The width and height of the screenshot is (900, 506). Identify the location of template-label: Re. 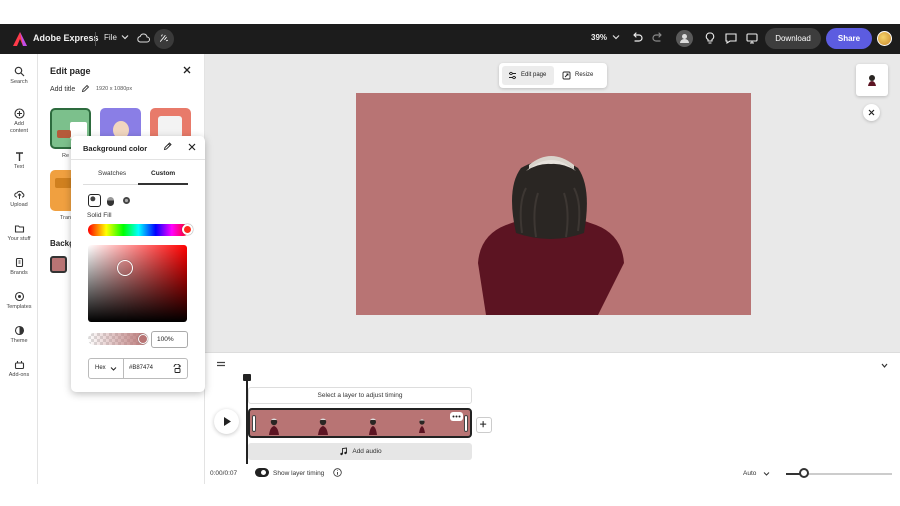
(66, 156).